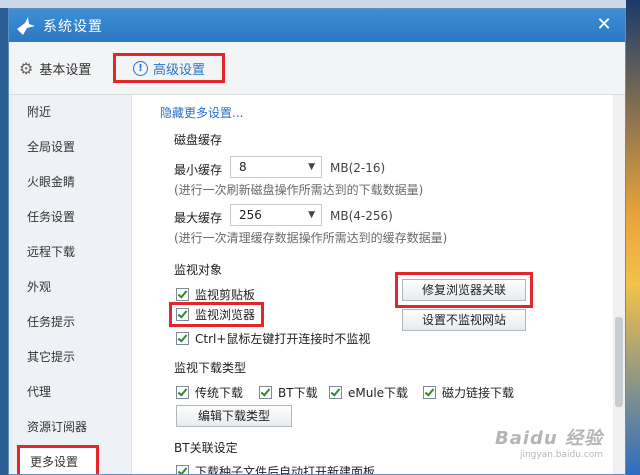  What do you see at coordinates (73, 26) in the screenshot?
I see `window-title: 系统设置` at bounding box center [73, 26].